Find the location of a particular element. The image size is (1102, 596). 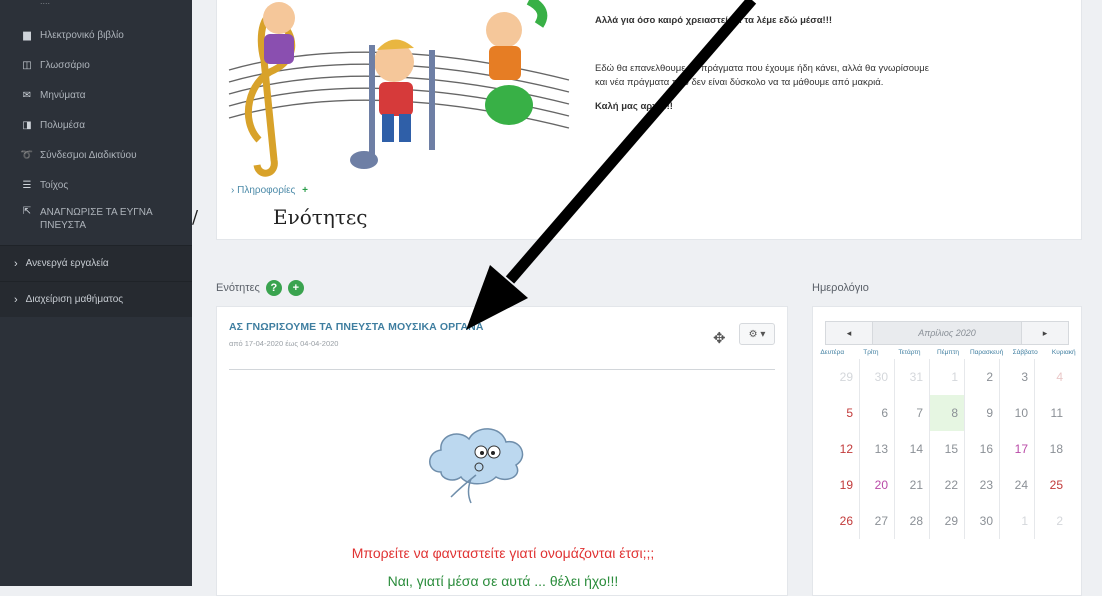

unit-title-link: ΑΣ ΓΝΩΡΙΣΟΥΜΕ ΤΑ ΠΝΕΥΣΤΑ ΜΟΥΣΙΚΑ ΟΡΓΑΝΑ is located at coordinates (356, 327).